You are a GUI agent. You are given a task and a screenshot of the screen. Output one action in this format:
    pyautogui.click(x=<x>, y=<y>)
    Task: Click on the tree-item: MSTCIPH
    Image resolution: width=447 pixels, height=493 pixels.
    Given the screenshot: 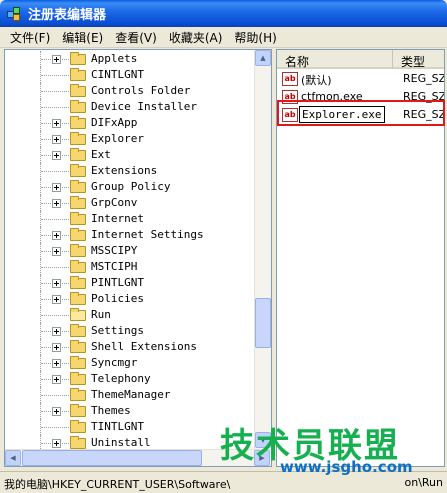 What is the action you would take?
    pyautogui.click(x=130, y=267)
    